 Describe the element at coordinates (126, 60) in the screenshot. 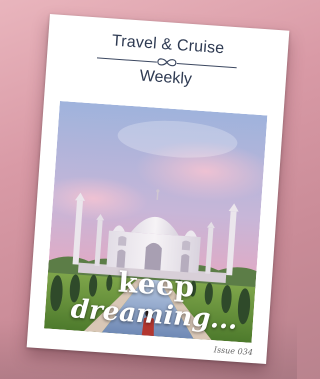

I see `divider-line-left` at that location.